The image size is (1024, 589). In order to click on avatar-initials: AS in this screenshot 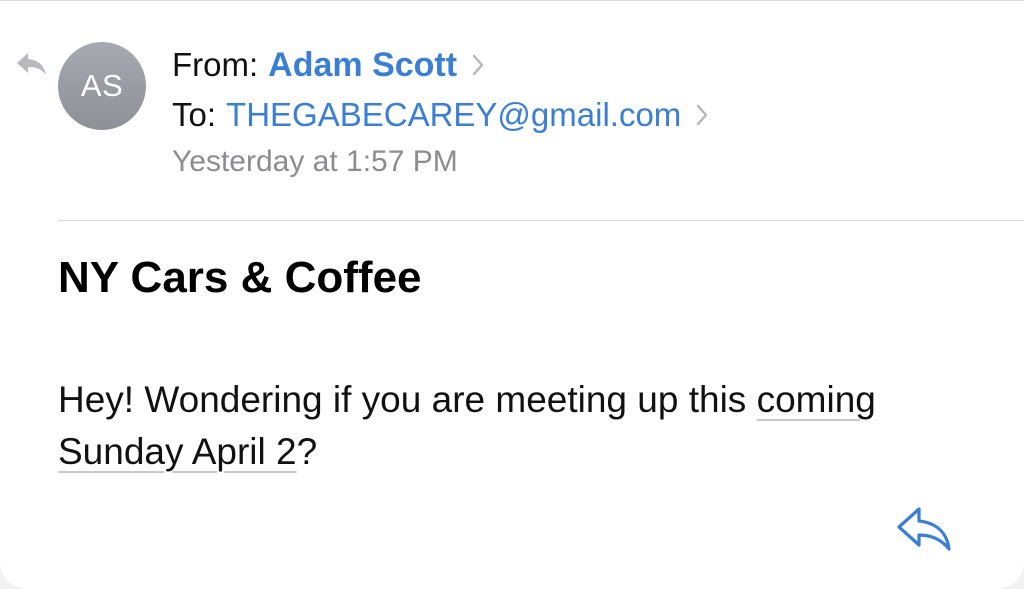, I will do `click(102, 85)`.